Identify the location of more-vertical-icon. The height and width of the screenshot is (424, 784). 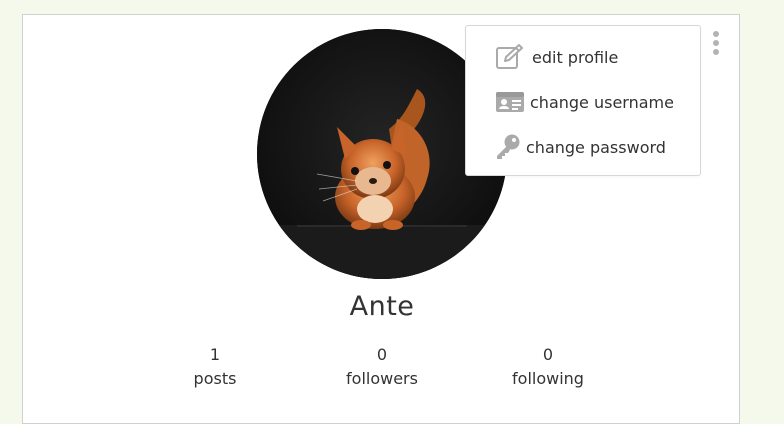
(716, 43).